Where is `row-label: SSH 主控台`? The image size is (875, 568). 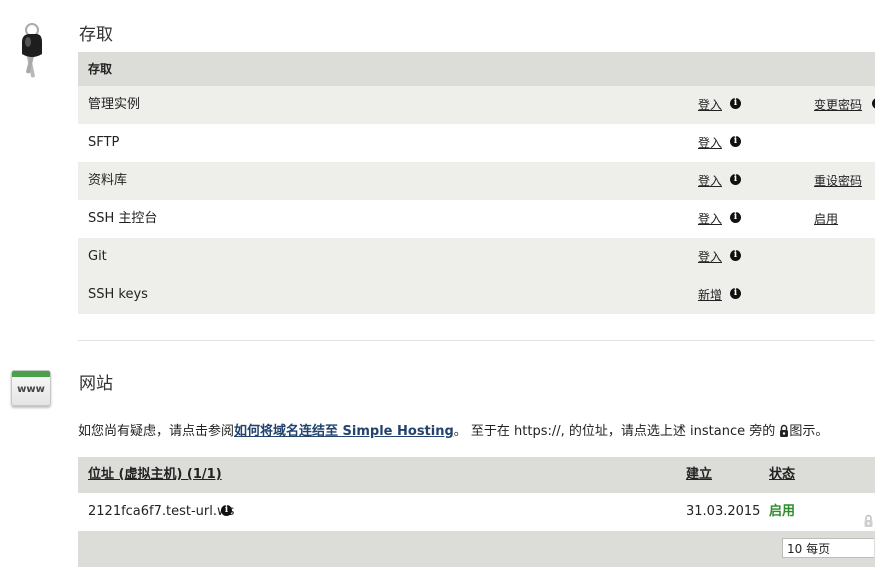 row-label: SSH 主控台 is located at coordinates (123, 218).